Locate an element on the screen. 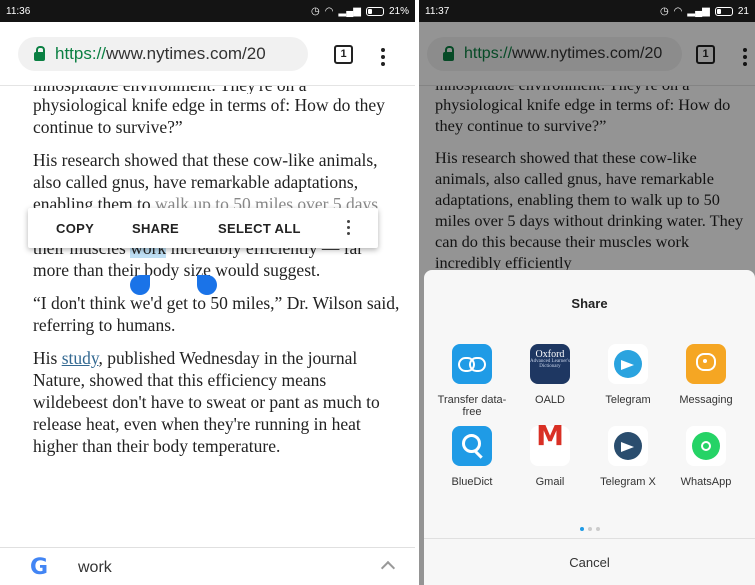  app-label: OALD is located at coordinates (550, 400).